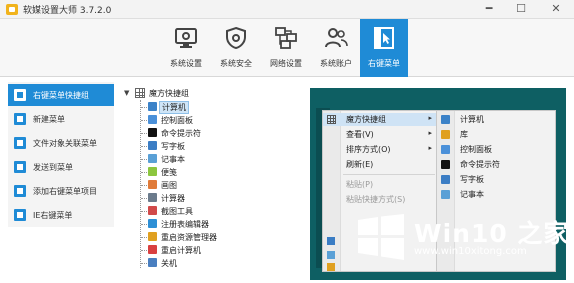 The image size is (574, 283). What do you see at coordinates (286, 63) in the screenshot?
I see `tab-label: 网络设置` at bounding box center [286, 63].